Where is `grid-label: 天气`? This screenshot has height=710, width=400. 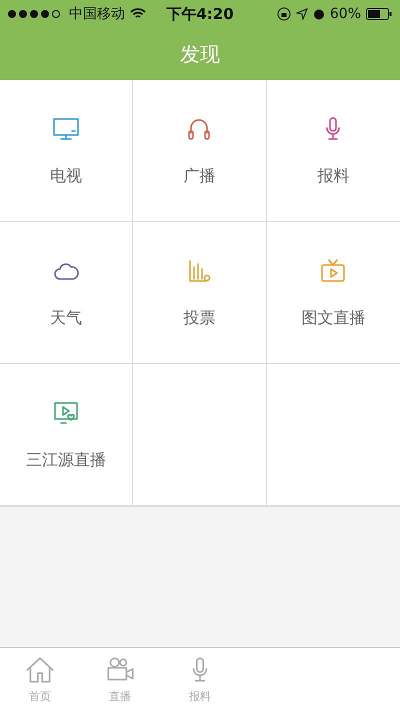
grid-label: 天气 is located at coordinates (66, 318).